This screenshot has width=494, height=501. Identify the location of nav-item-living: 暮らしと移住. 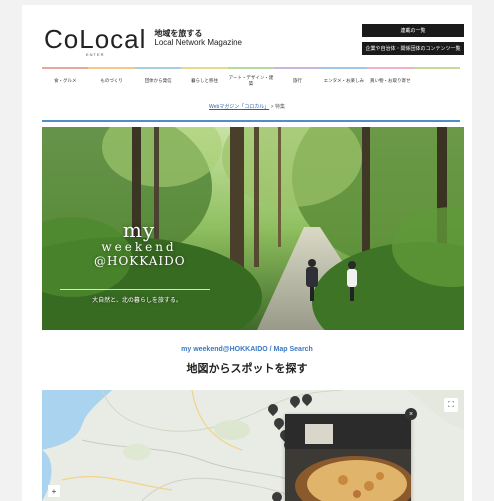
(204, 78).